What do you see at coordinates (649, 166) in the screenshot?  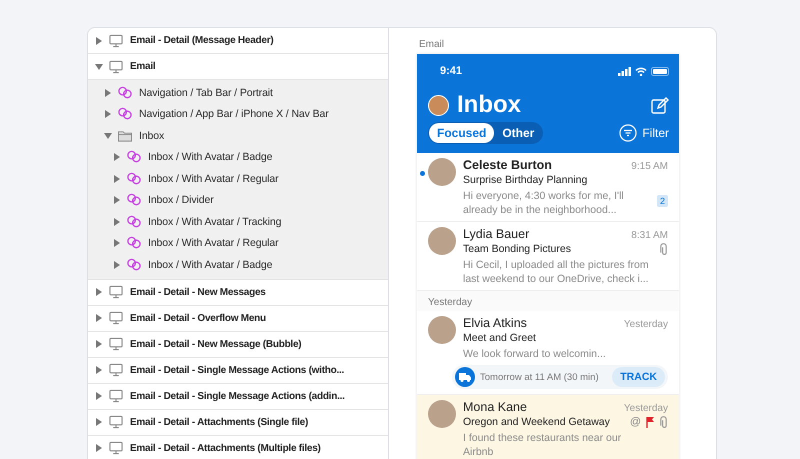 I see `message-time: 9:15 AM` at bounding box center [649, 166].